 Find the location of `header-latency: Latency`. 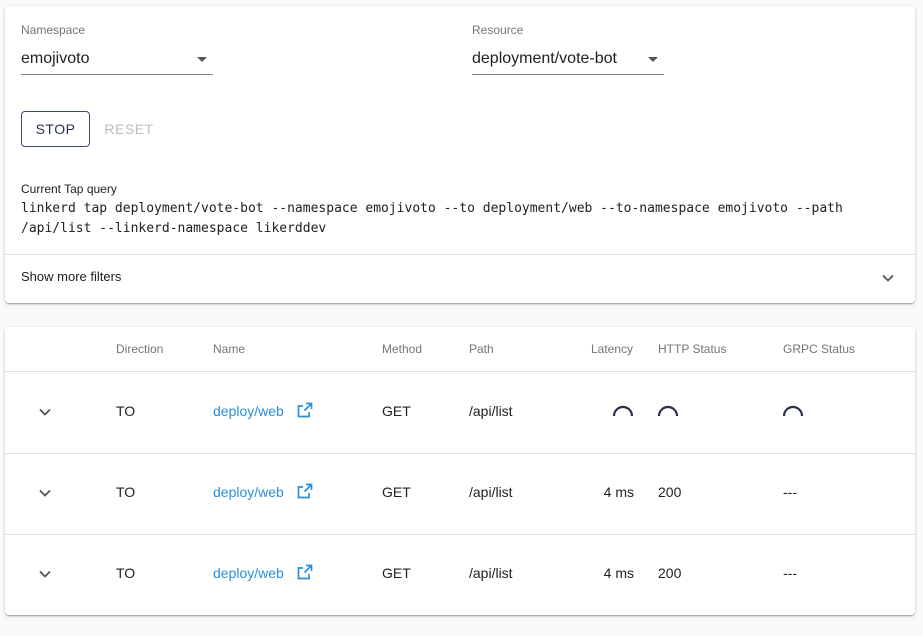

header-latency: Latency is located at coordinates (612, 349).